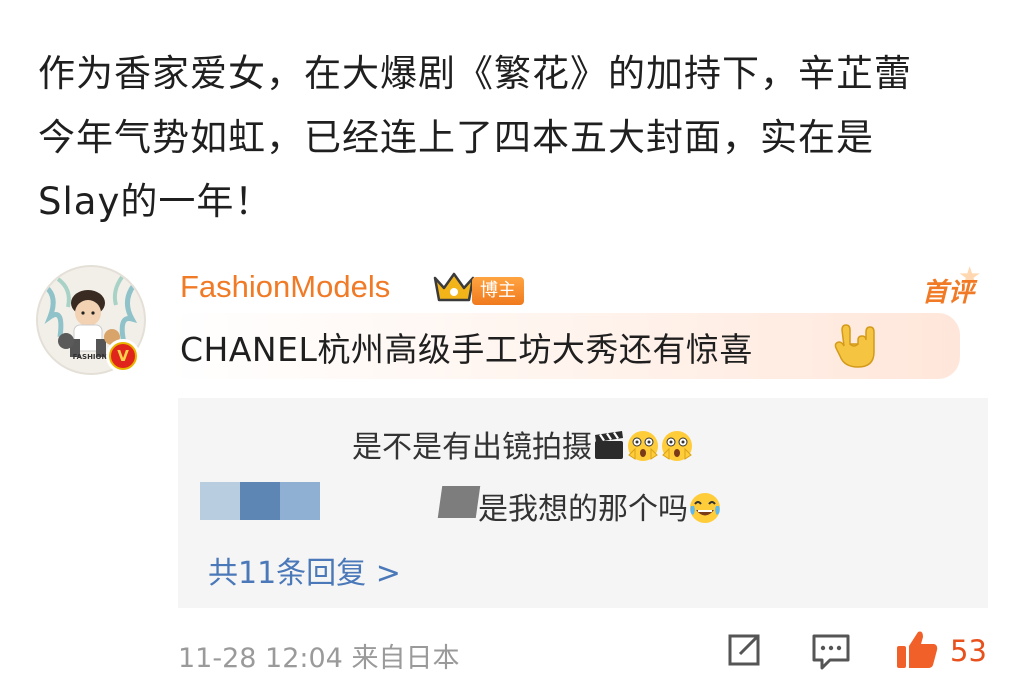 Image resolution: width=1024 pixels, height=690 pixels. What do you see at coordinates (304, 570) in the screenshot?
I see `more-replies-link: 共11条回复 >` at bounding box center [304, 570].